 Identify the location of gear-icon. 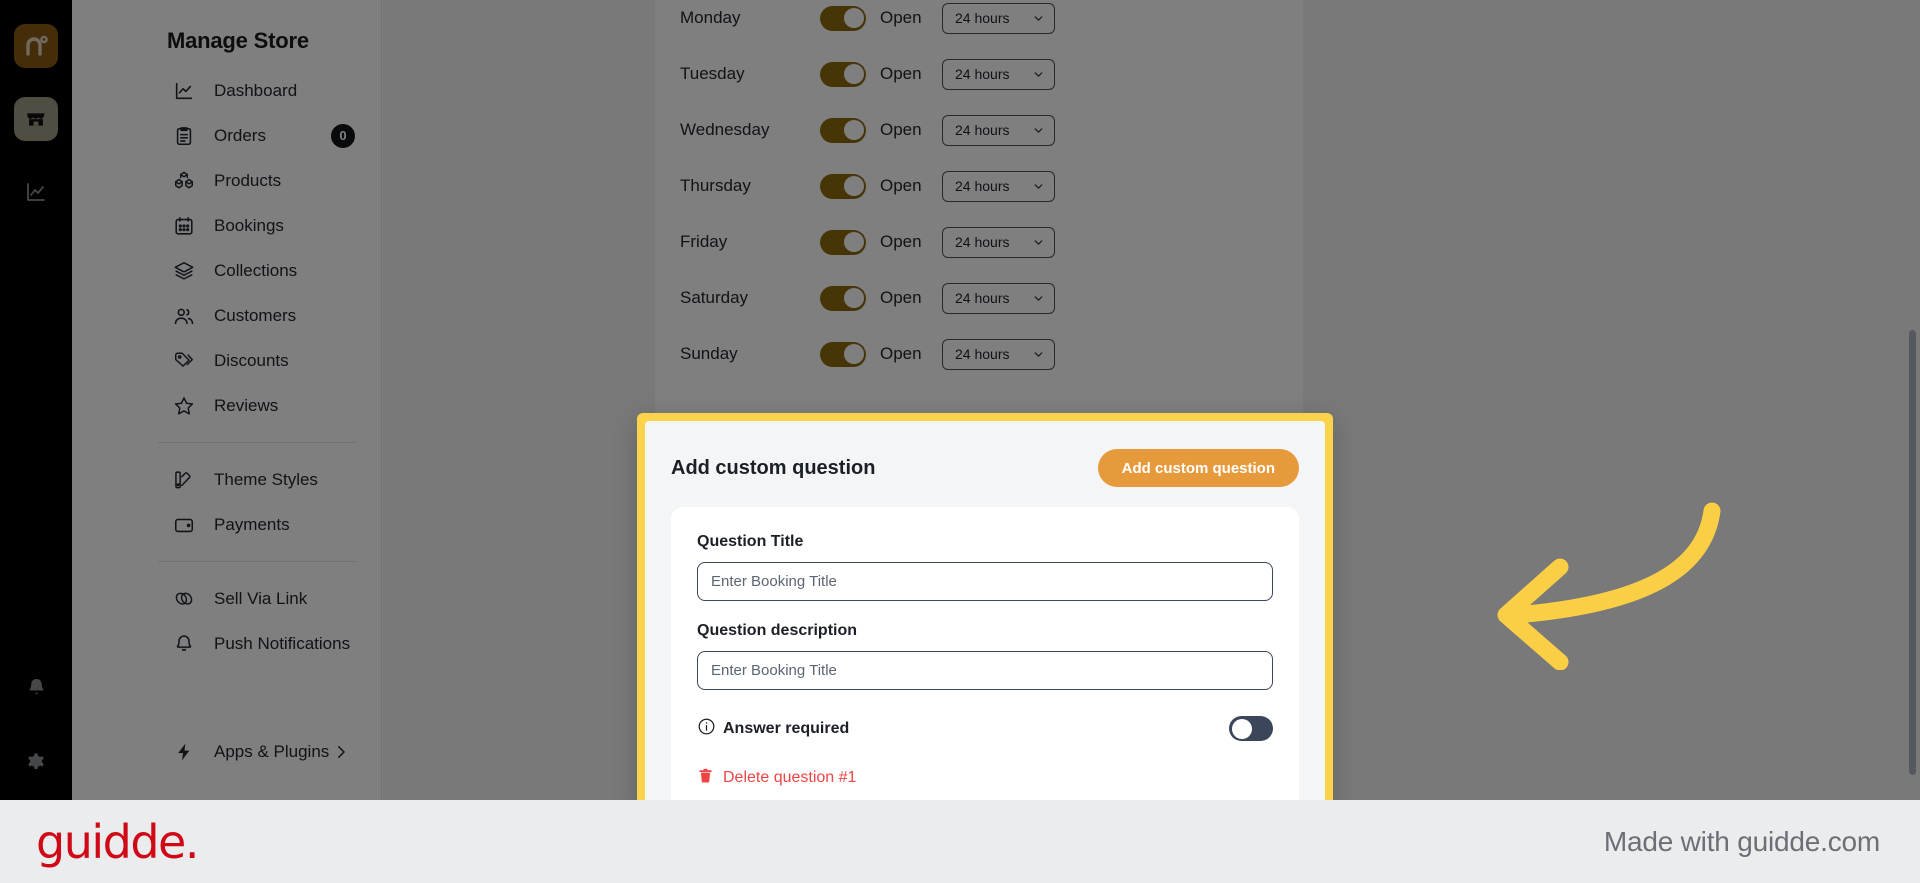
(36, 762).